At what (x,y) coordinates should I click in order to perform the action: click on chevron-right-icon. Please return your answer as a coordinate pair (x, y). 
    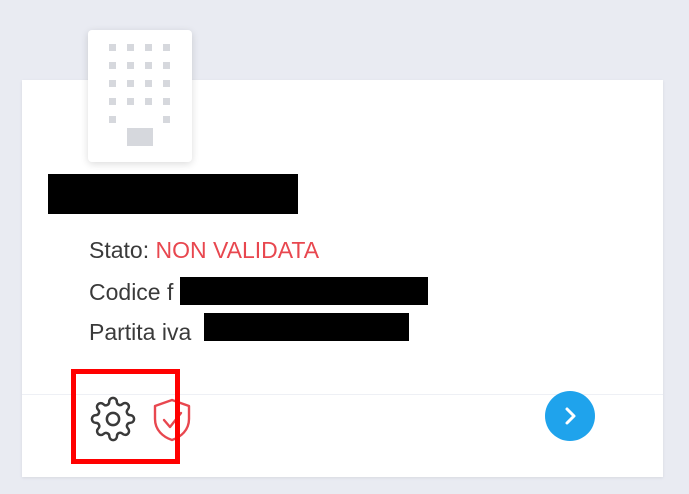
    Looking at the image, I should click on (570, 416).